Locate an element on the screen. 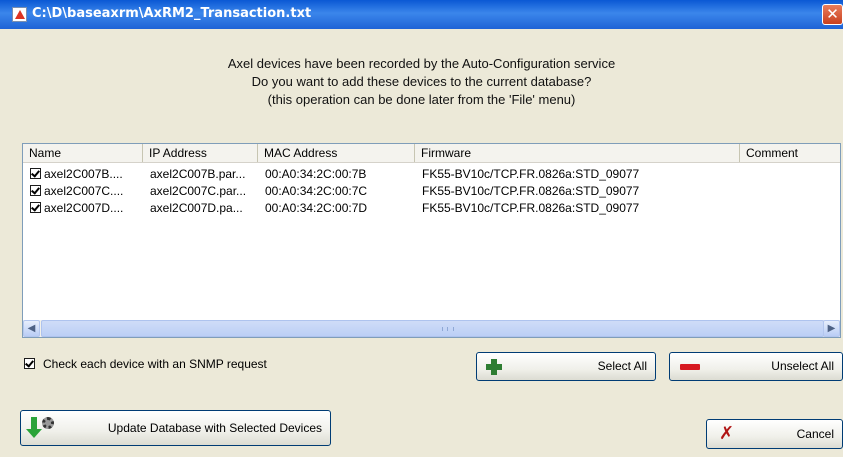 This screenshot has height=457, width=843. database-import-icon is located at coordinates (41, 428).